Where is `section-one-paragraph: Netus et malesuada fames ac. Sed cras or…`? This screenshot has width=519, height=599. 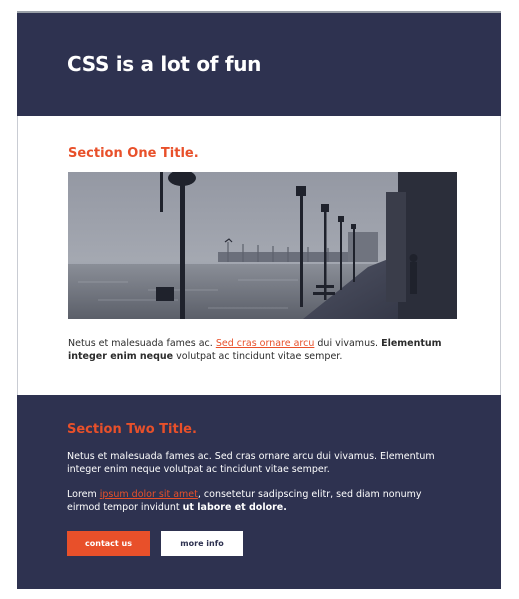
section-one-paragraph: Netus et malesuada fames ac. Sed cras or… is located at coordinates (260, 350).